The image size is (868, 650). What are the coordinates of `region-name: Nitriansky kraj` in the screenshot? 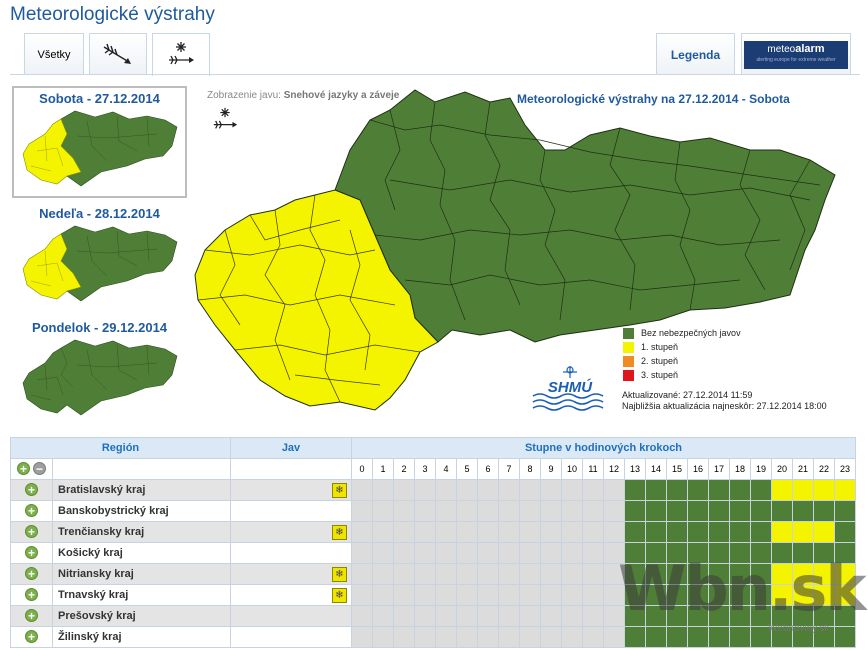 It's located at (141, 574).